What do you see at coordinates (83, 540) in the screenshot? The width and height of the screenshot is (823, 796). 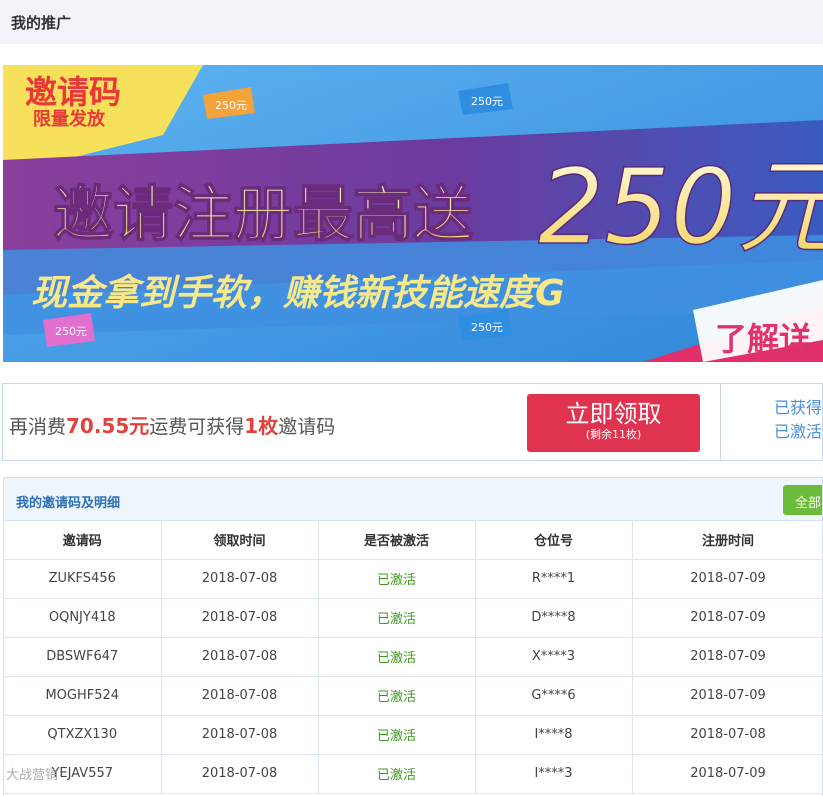 I see `column-header: 邀请码` at bounding box center [83, 540].